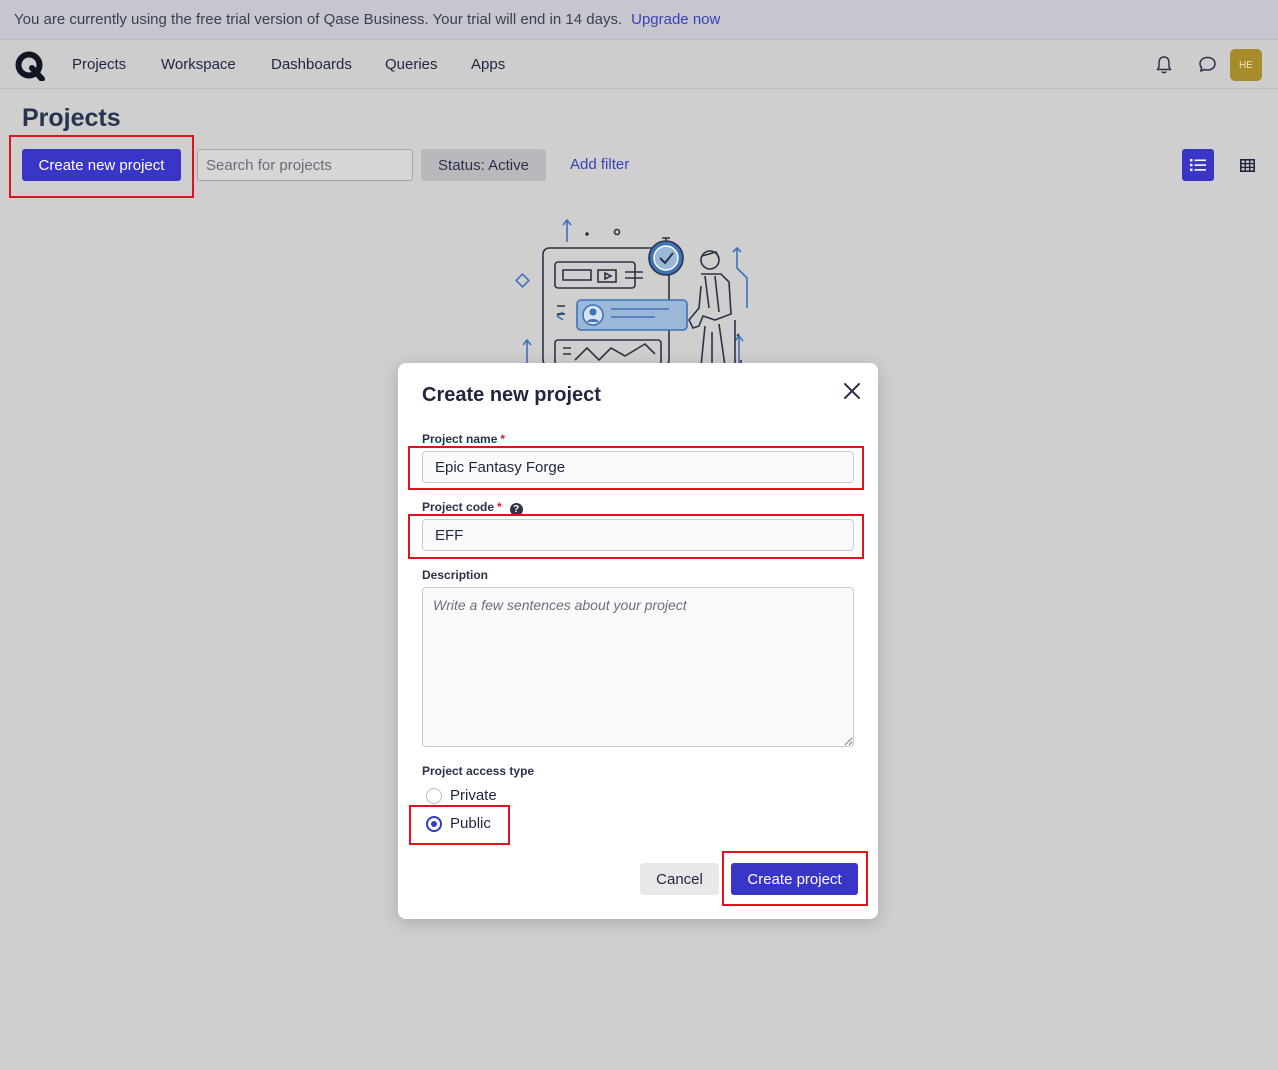 Image resolution: width=1278 pixels, height=1070 pixels. I want to click on list-view-button, so click(1198, 165).